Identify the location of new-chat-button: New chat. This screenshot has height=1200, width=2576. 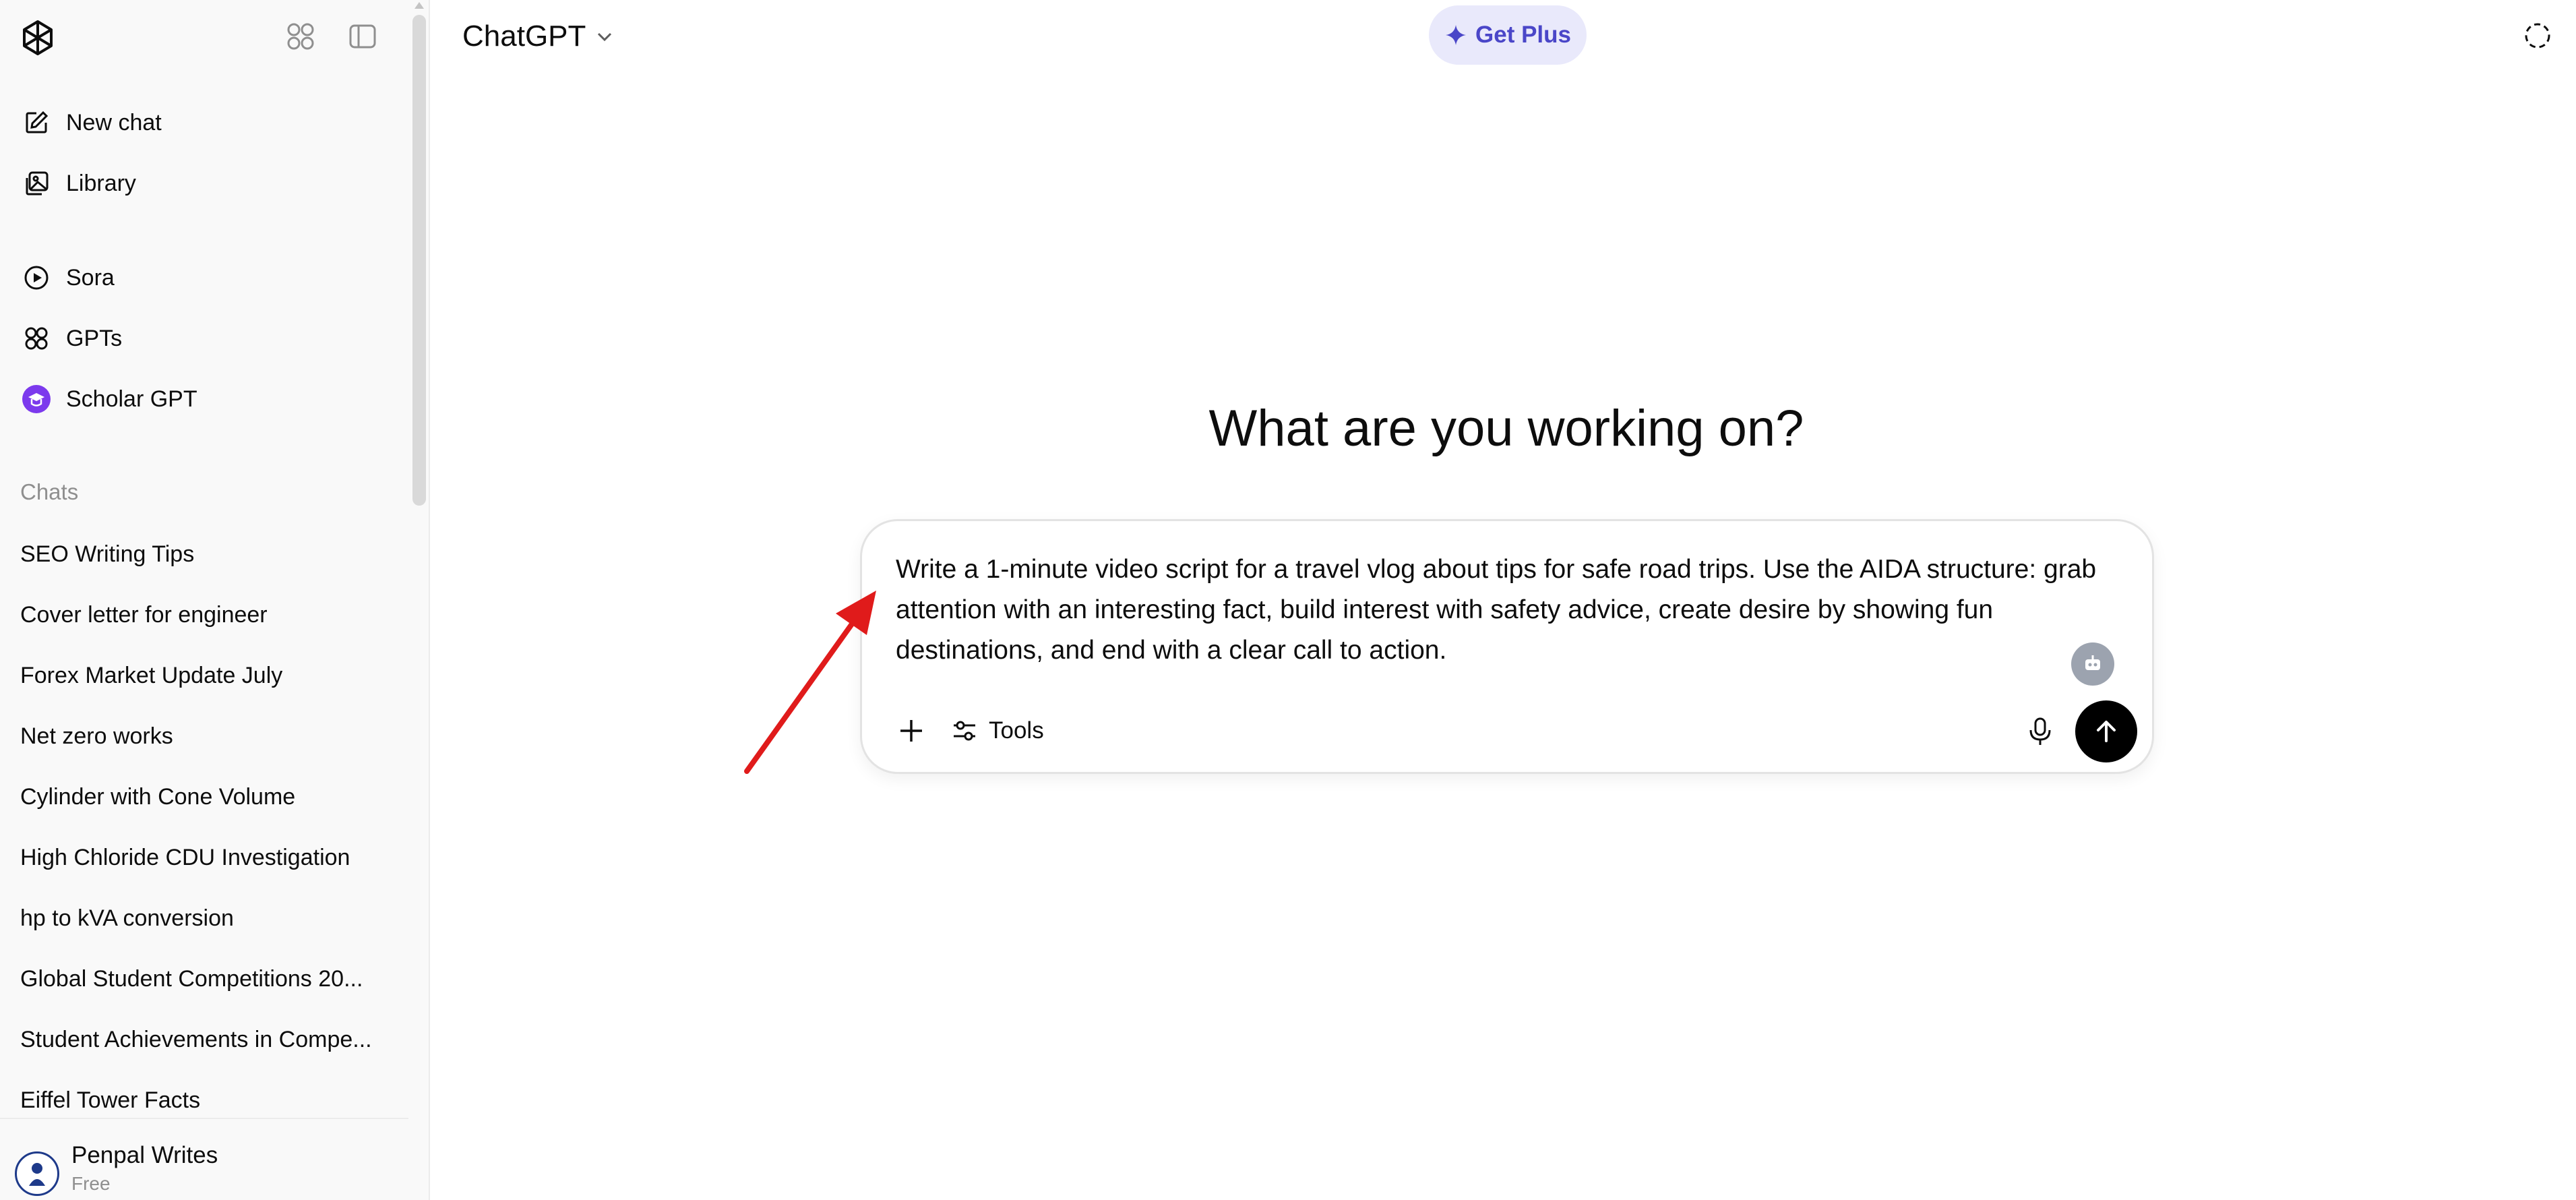
(205, 123).